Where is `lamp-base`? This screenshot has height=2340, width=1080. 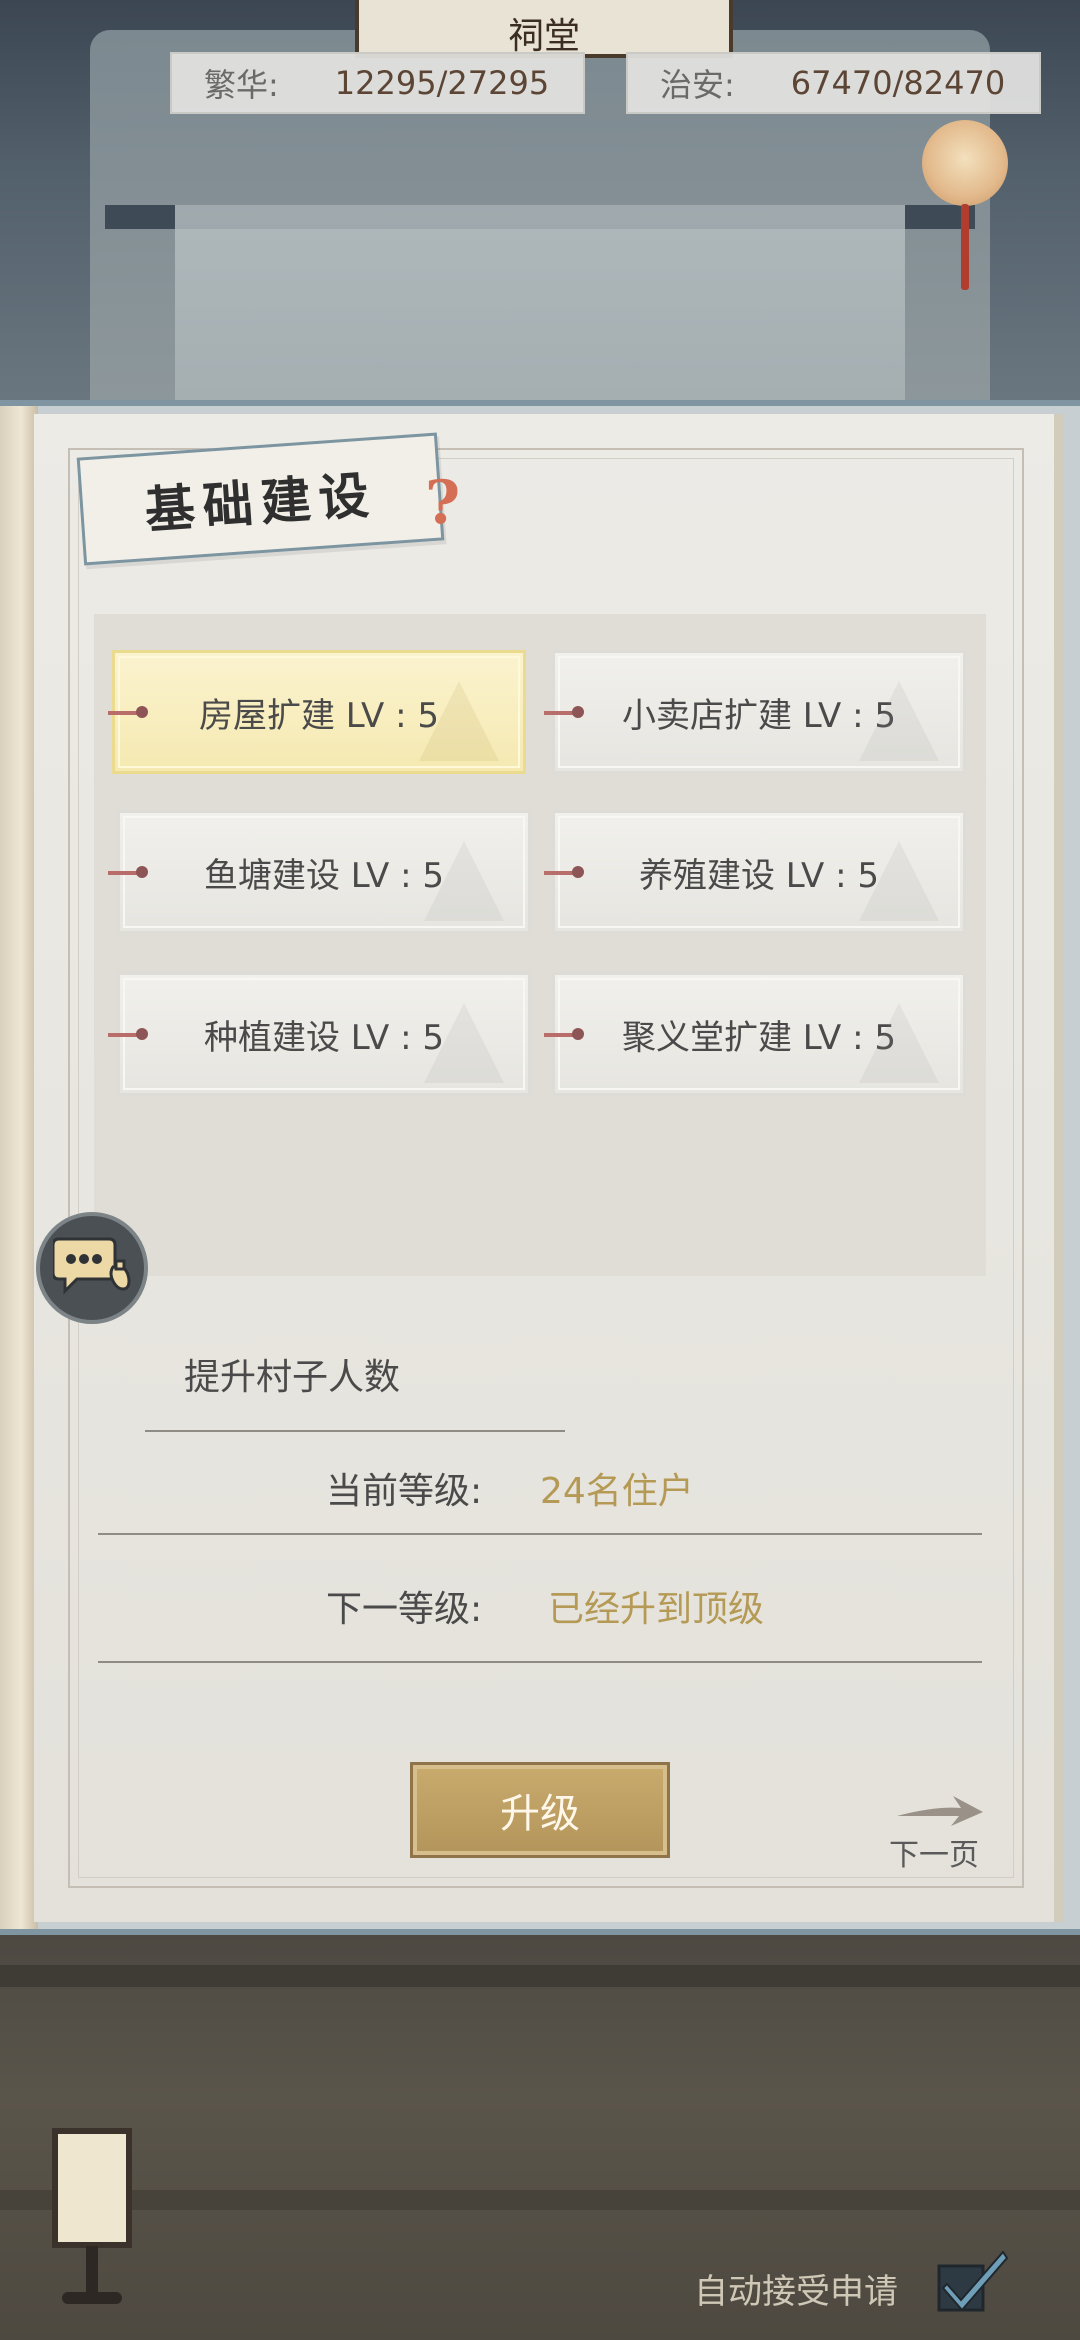 lamp-base is located at coordinates (92, 2298).